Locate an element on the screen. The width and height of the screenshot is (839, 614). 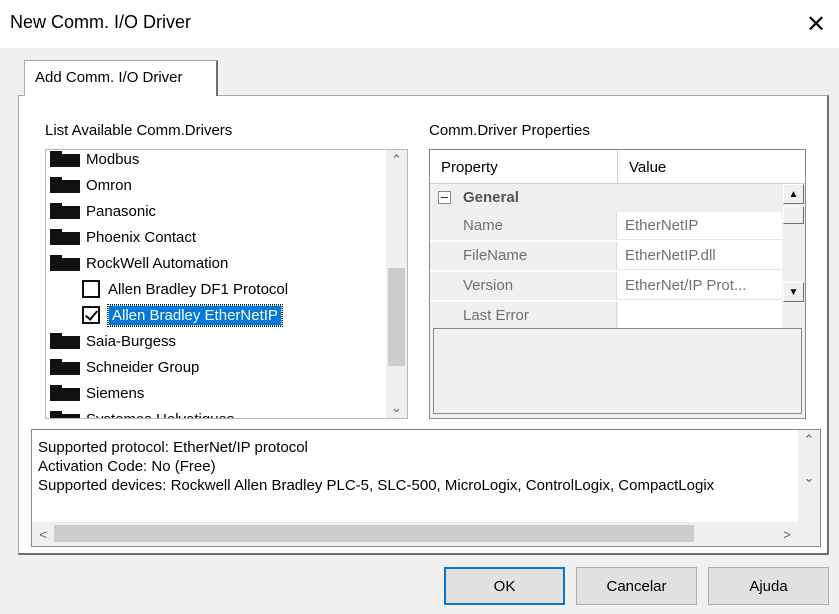
list-item-label: Saia-Burgess is located at coordinates (131, 341).